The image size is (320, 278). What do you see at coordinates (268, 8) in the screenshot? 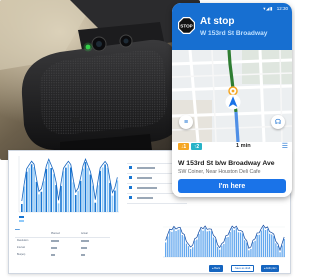
I see `status-icons: ▾◢▮` at bounding box center [268, 8].